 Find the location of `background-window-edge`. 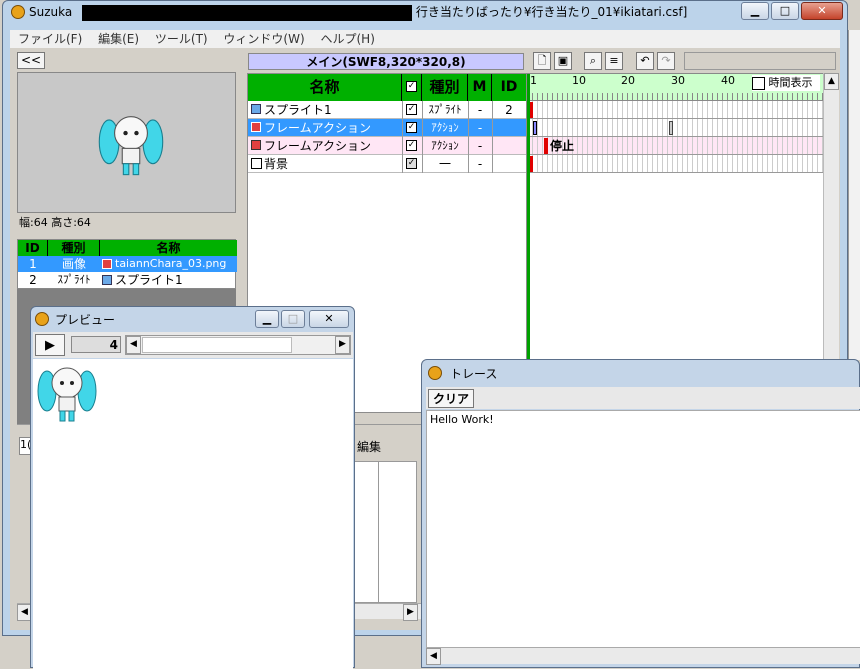

background-window-edge is located at coordinates (854, 195).